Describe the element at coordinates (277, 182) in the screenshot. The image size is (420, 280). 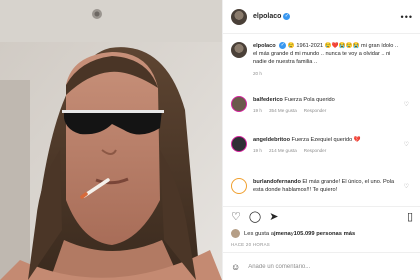
I see `comment-username: burlandofernando` at that location.